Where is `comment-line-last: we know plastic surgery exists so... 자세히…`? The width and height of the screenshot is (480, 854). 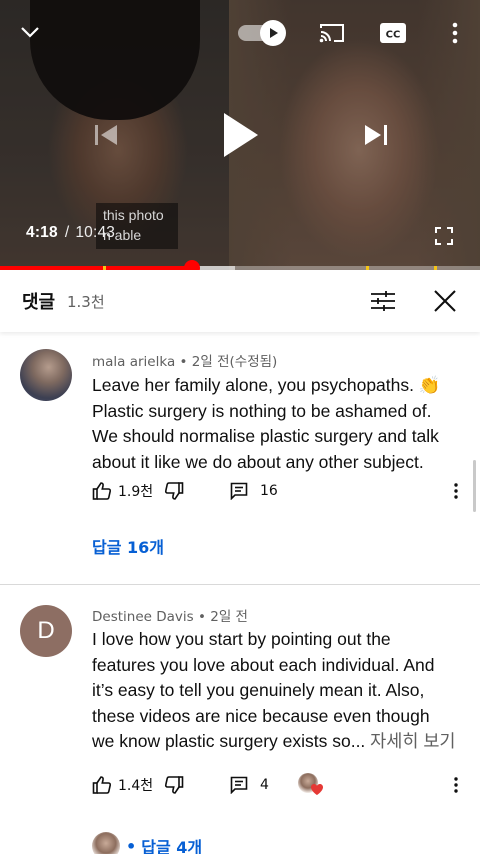
comment-line-last: we know plastic surgery exists so... 자세히… is located at coordinates (278, 742).